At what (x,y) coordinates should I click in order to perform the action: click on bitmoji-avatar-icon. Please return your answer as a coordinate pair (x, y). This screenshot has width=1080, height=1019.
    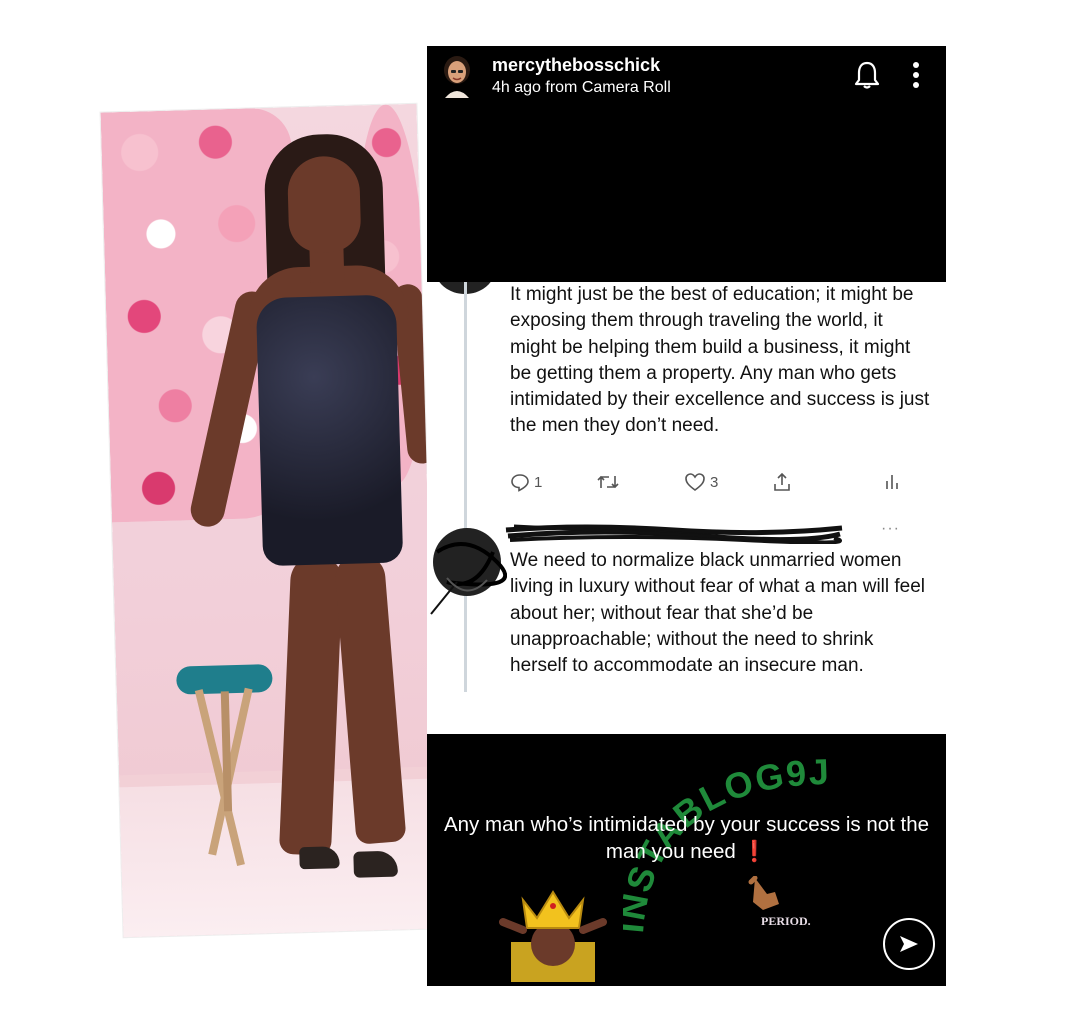
    Looking at the image, I should click on (457, 76).